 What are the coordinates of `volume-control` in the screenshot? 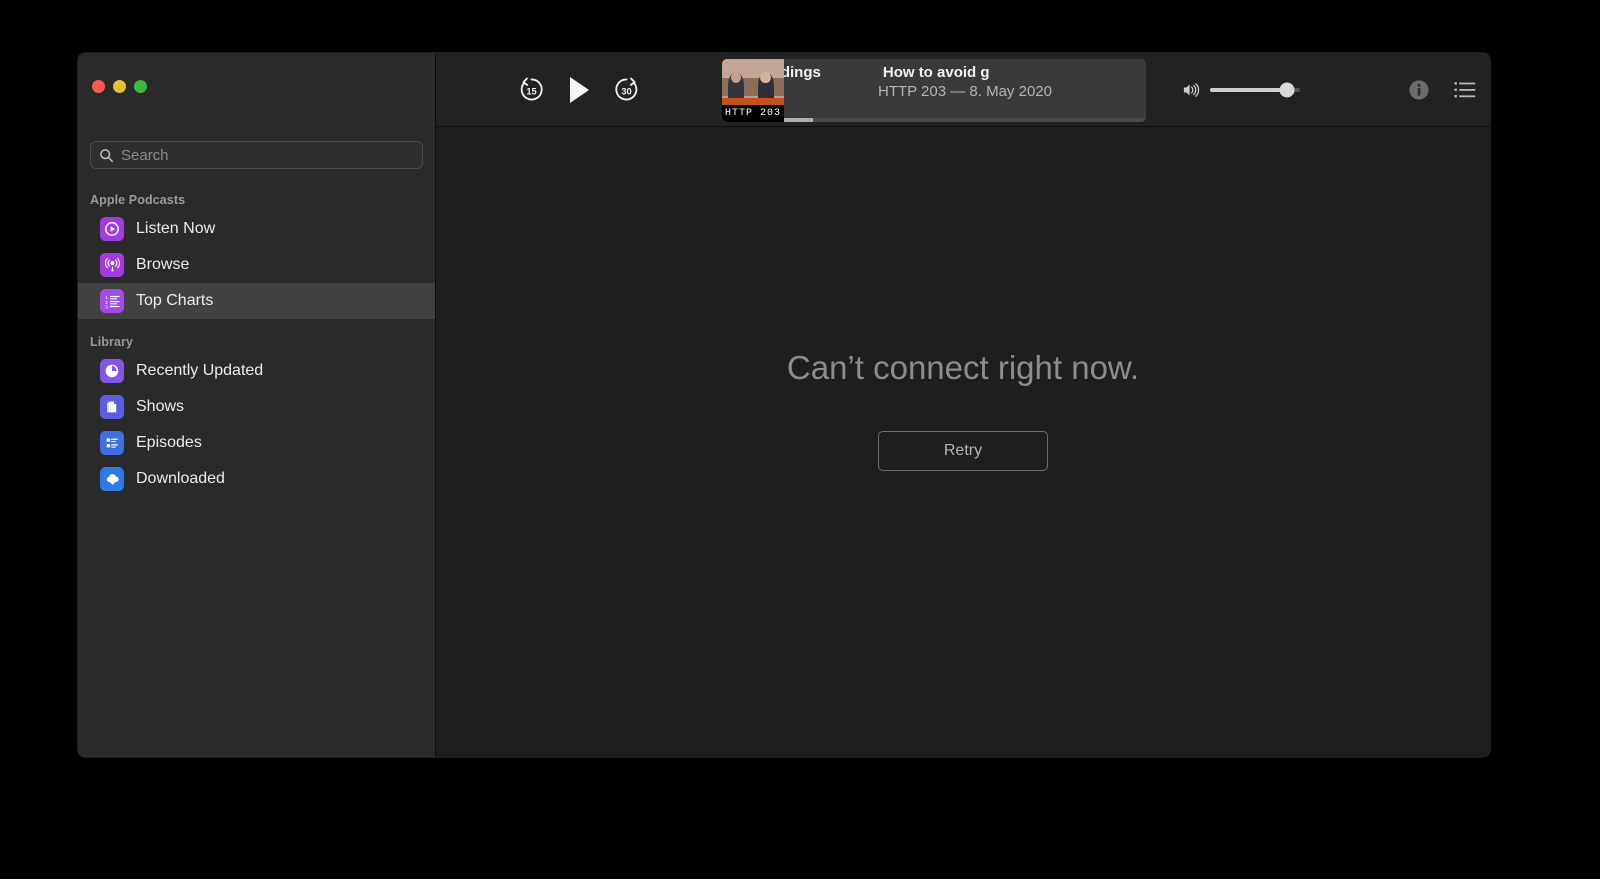 It's located at (1241, 90).